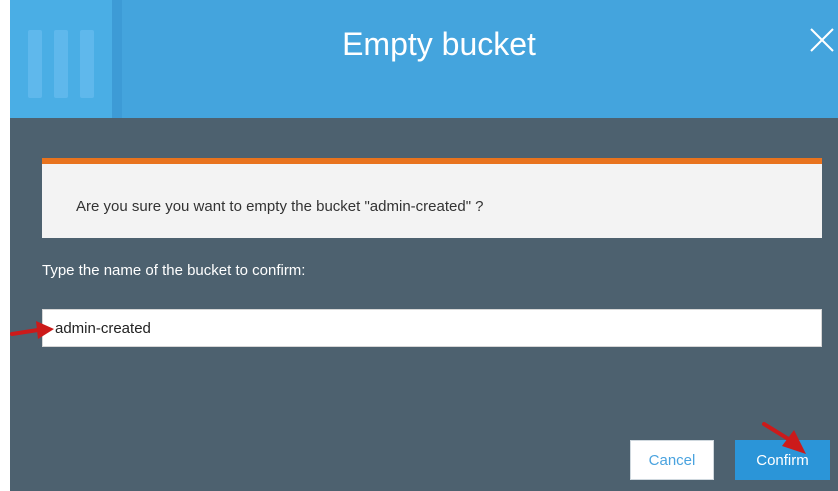 The width and height of the screenshot is (838, 491). I want to click on confirm-instruction-label: Type the name of the bucket to confirm:, so click(174, 270).